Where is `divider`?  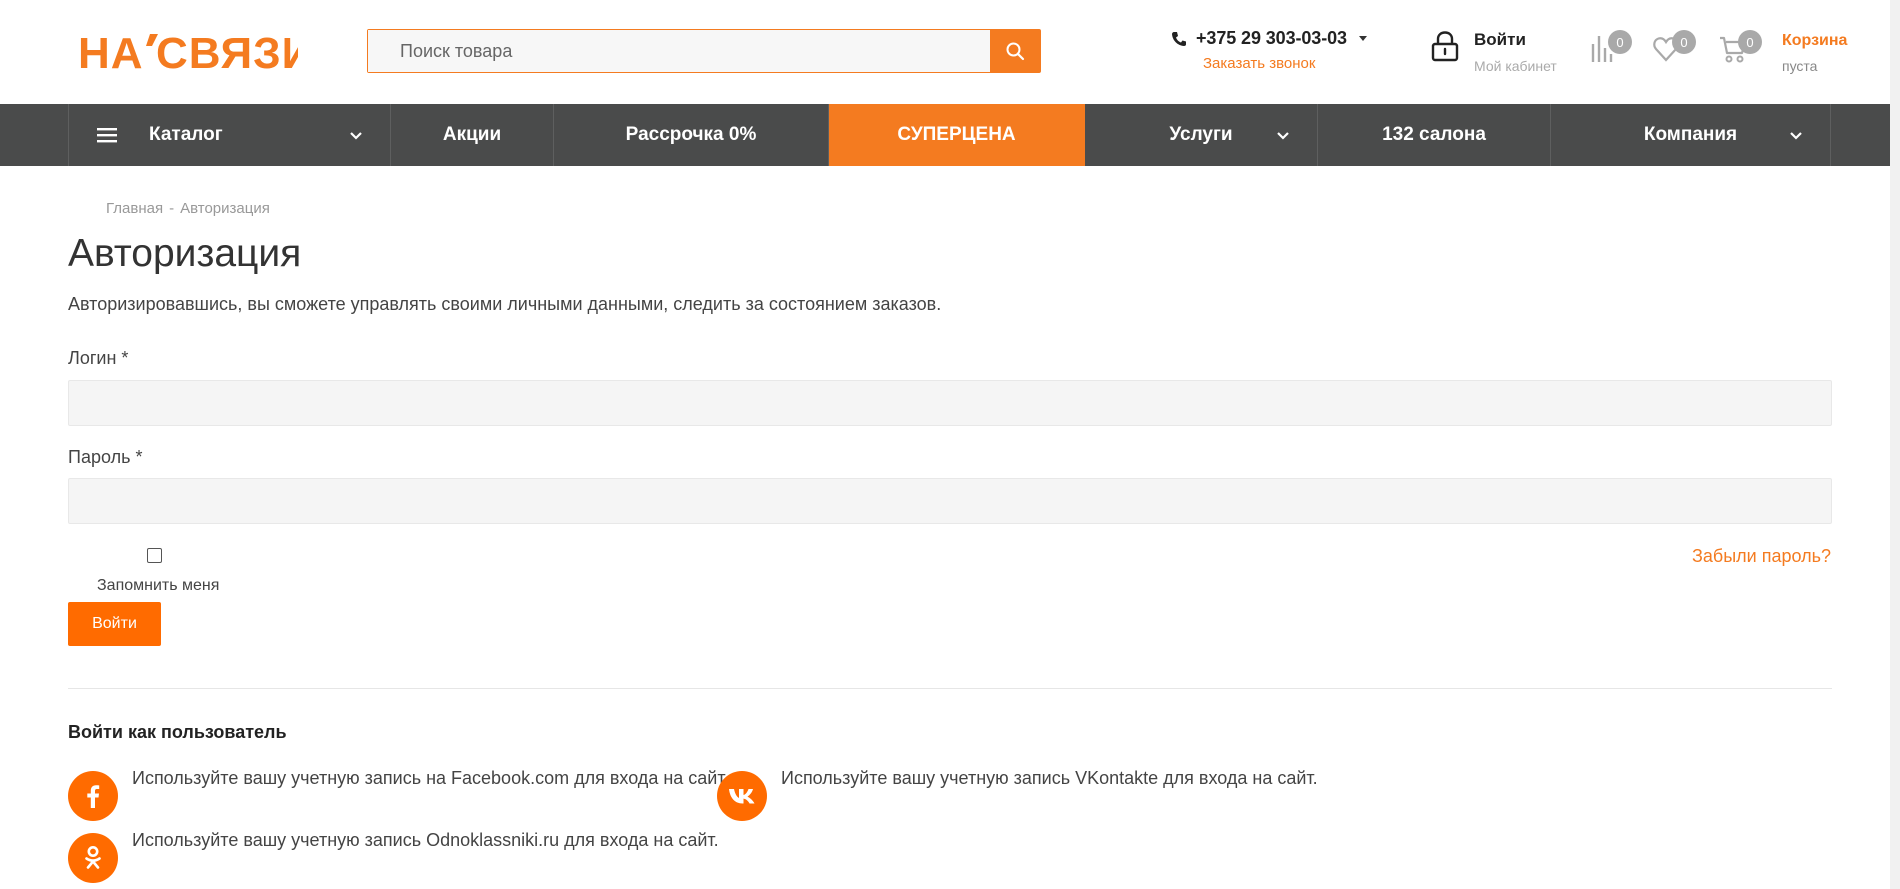 divider is located at coordinates (950, 688).